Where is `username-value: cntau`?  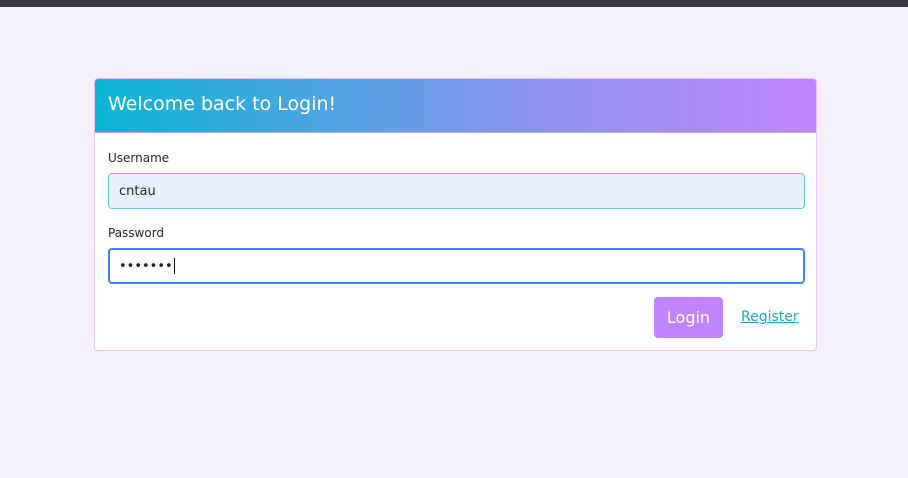 username-value: cntau is located at coordinates (137, 191).